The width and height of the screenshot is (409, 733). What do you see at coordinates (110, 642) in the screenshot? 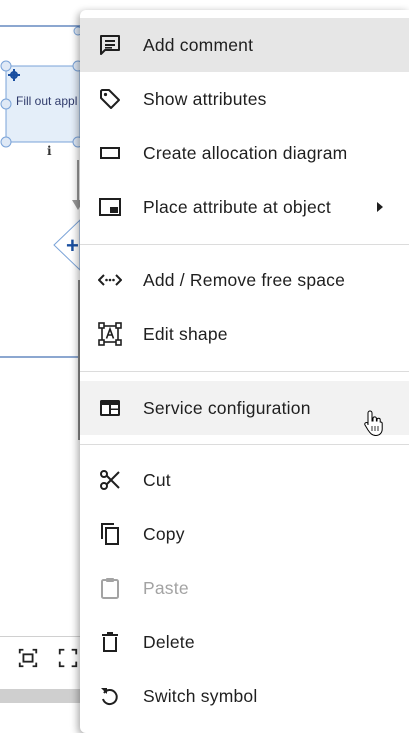
I see `trash-icon` at bounding box center [110, 642].